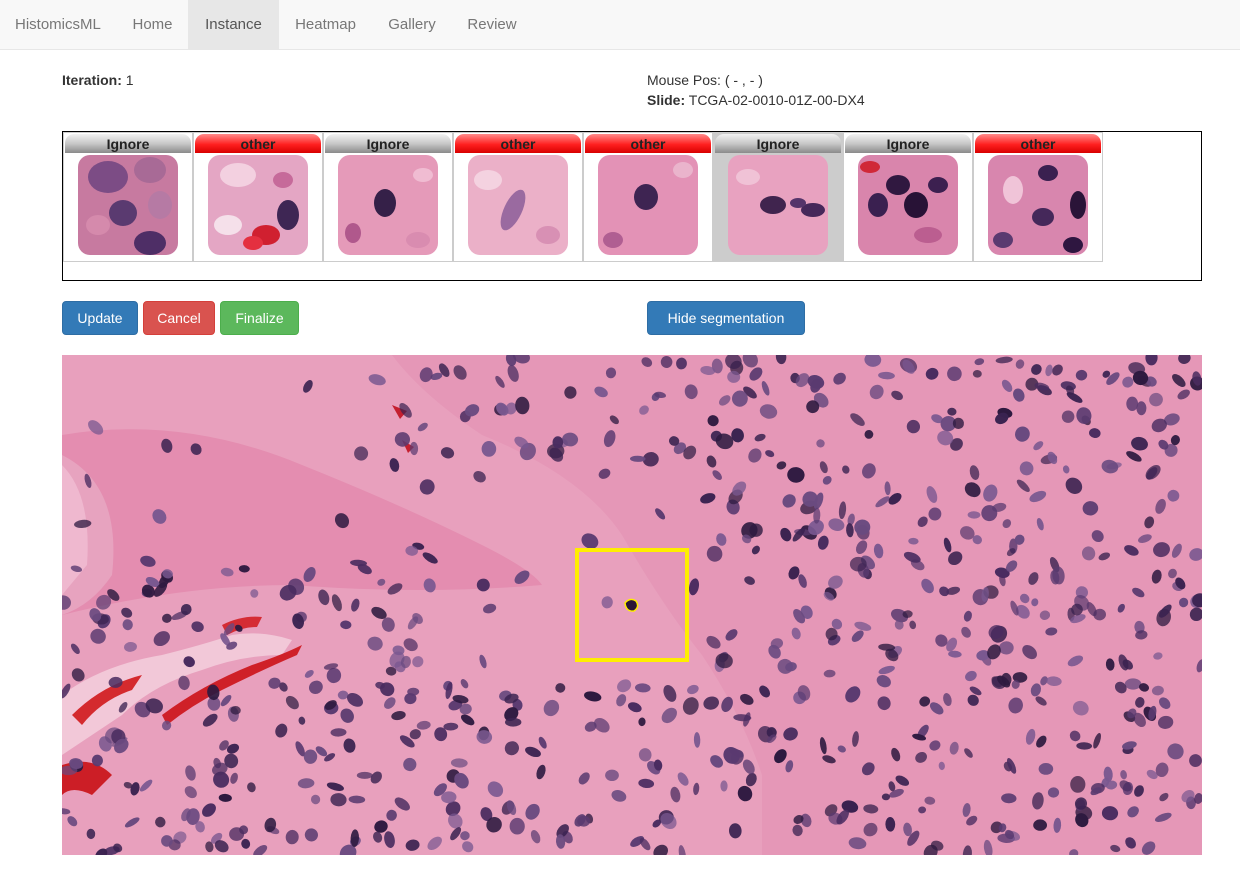  I want to click on iteration-info: Iteration: 1, so click(98, 80).